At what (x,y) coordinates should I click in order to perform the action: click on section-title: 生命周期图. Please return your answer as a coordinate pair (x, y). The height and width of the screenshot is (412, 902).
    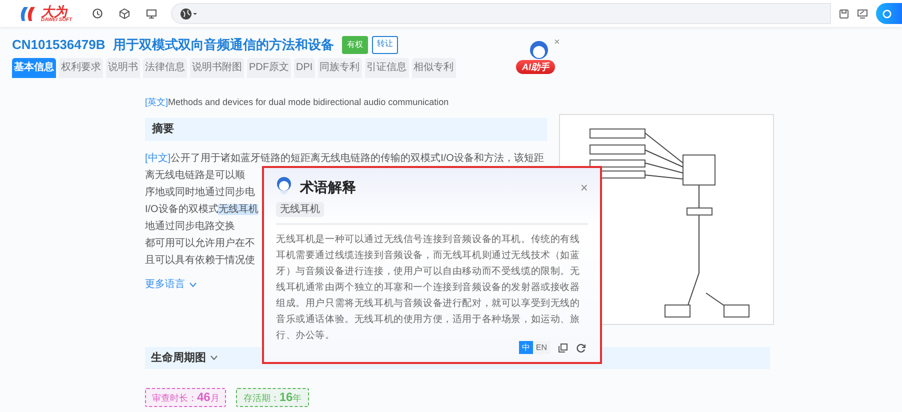
    Looking at the image, I should click on (178, 358).